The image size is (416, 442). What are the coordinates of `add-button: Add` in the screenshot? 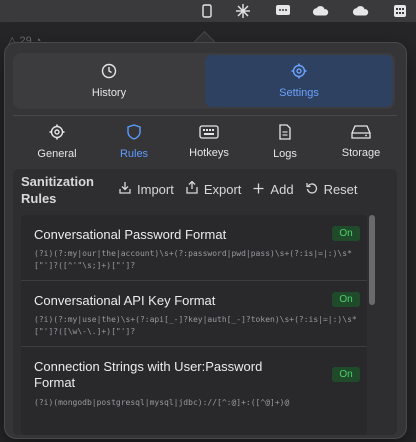 It's located at (273, 189).